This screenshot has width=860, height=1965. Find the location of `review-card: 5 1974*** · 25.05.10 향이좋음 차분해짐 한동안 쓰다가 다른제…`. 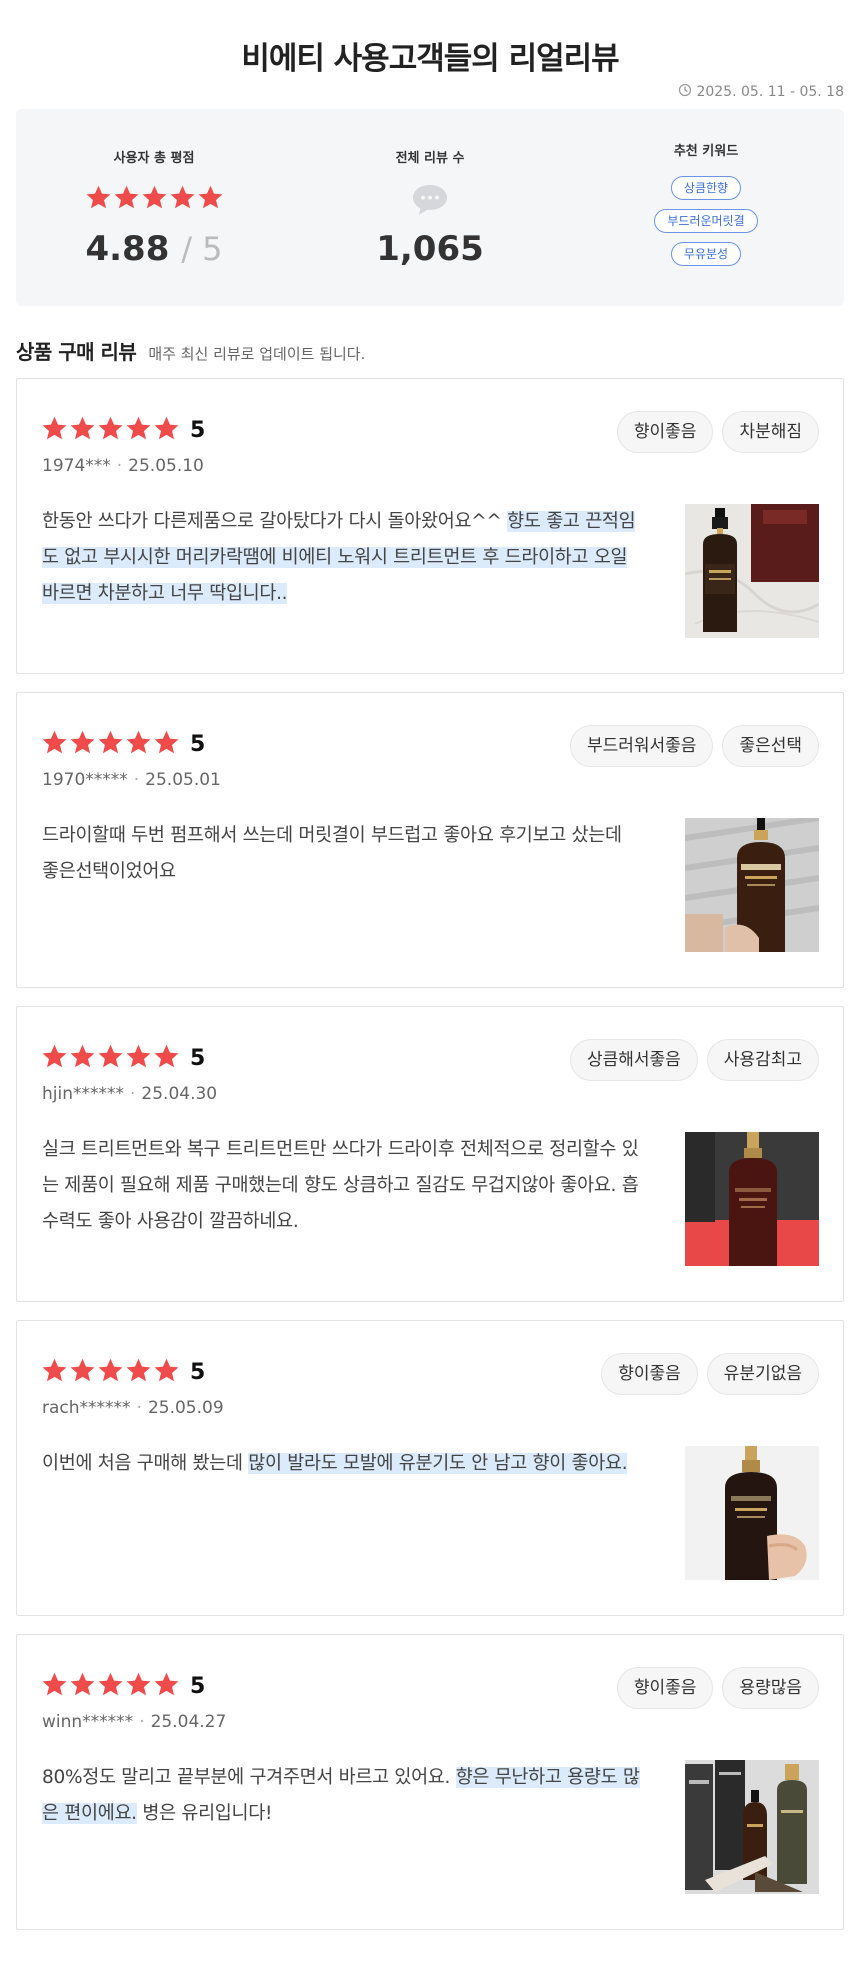

review-card: 5 1974*** · 25.05.10 향이좋음 차분해짐 한동안 쓰다가 다른제… is located at coordinates (430, 526).